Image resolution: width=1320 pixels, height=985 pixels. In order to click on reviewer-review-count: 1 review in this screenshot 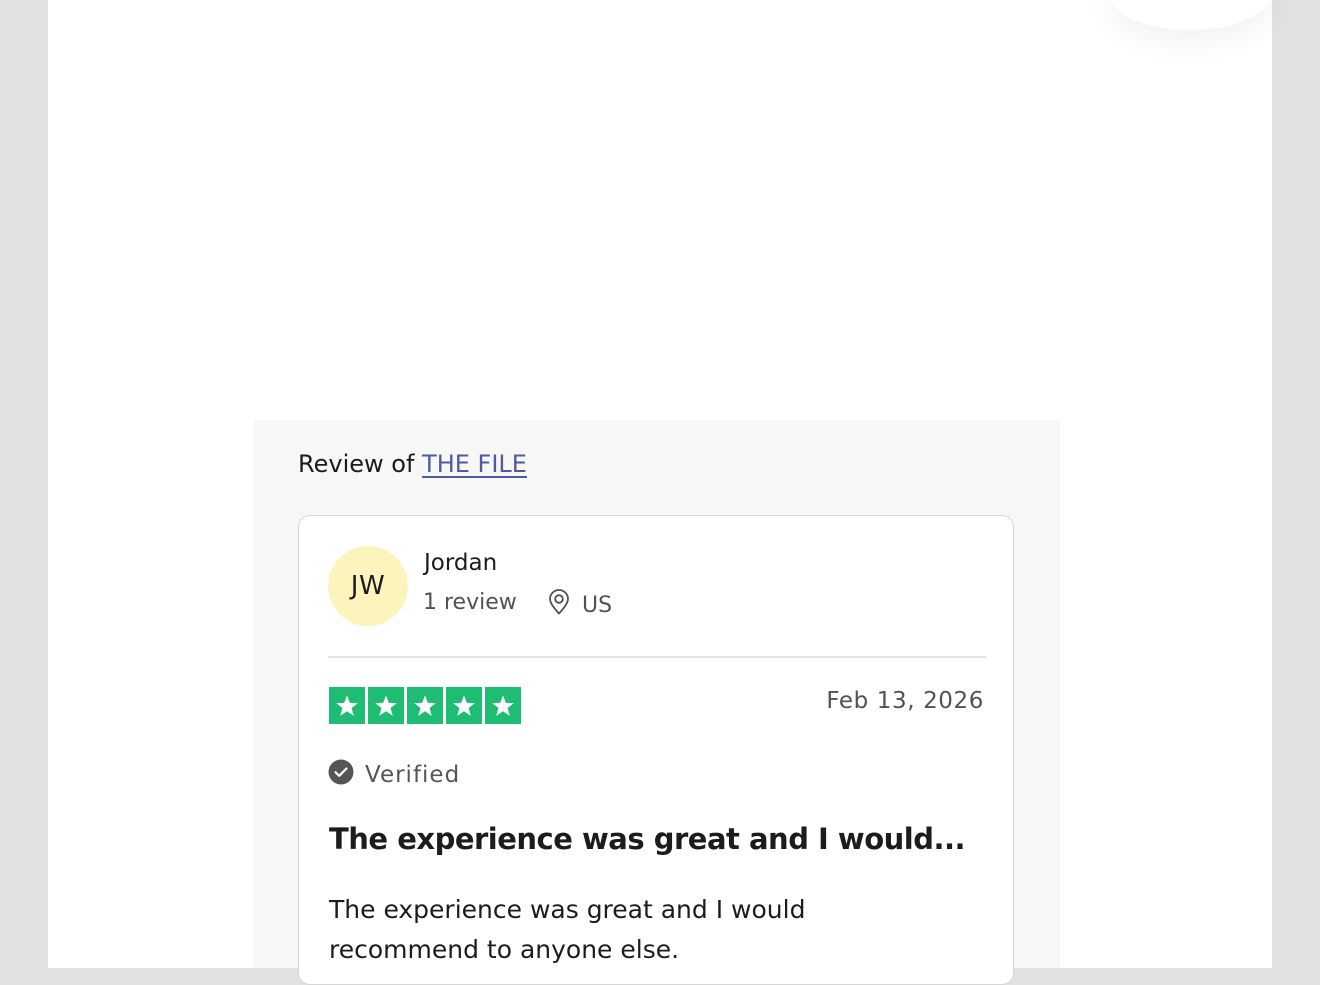, I will do `click(470, 602)`.